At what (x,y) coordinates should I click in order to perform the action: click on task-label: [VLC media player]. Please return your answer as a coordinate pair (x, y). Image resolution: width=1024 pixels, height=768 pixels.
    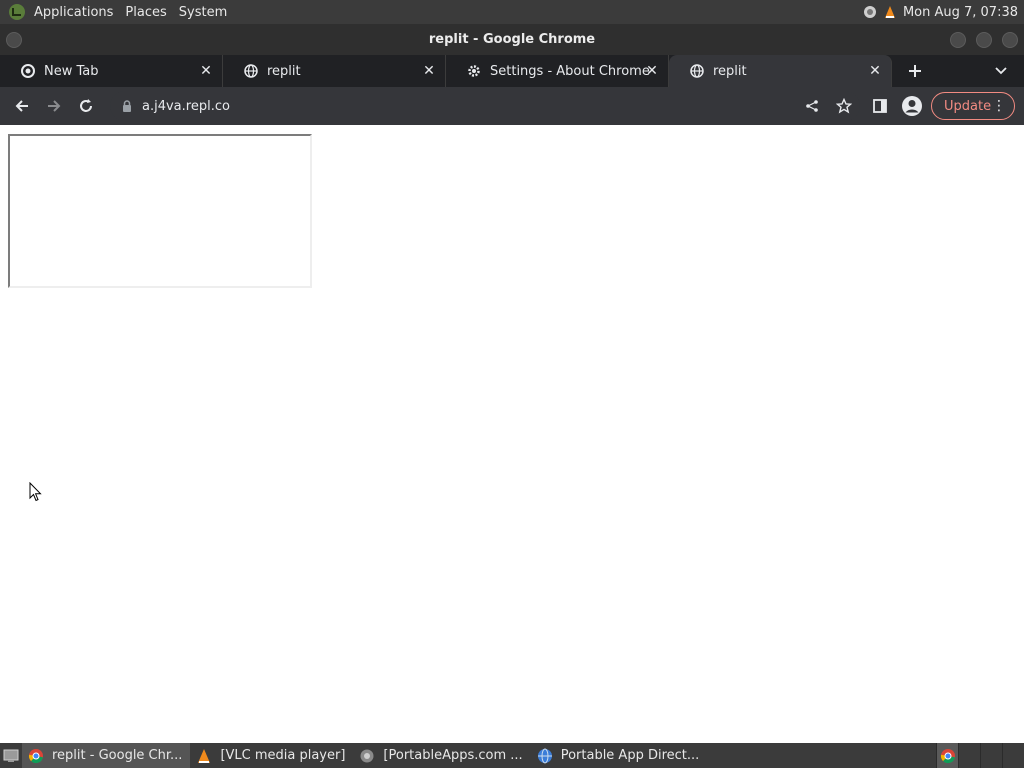
    Looking at the image, I should click on (283, 755).